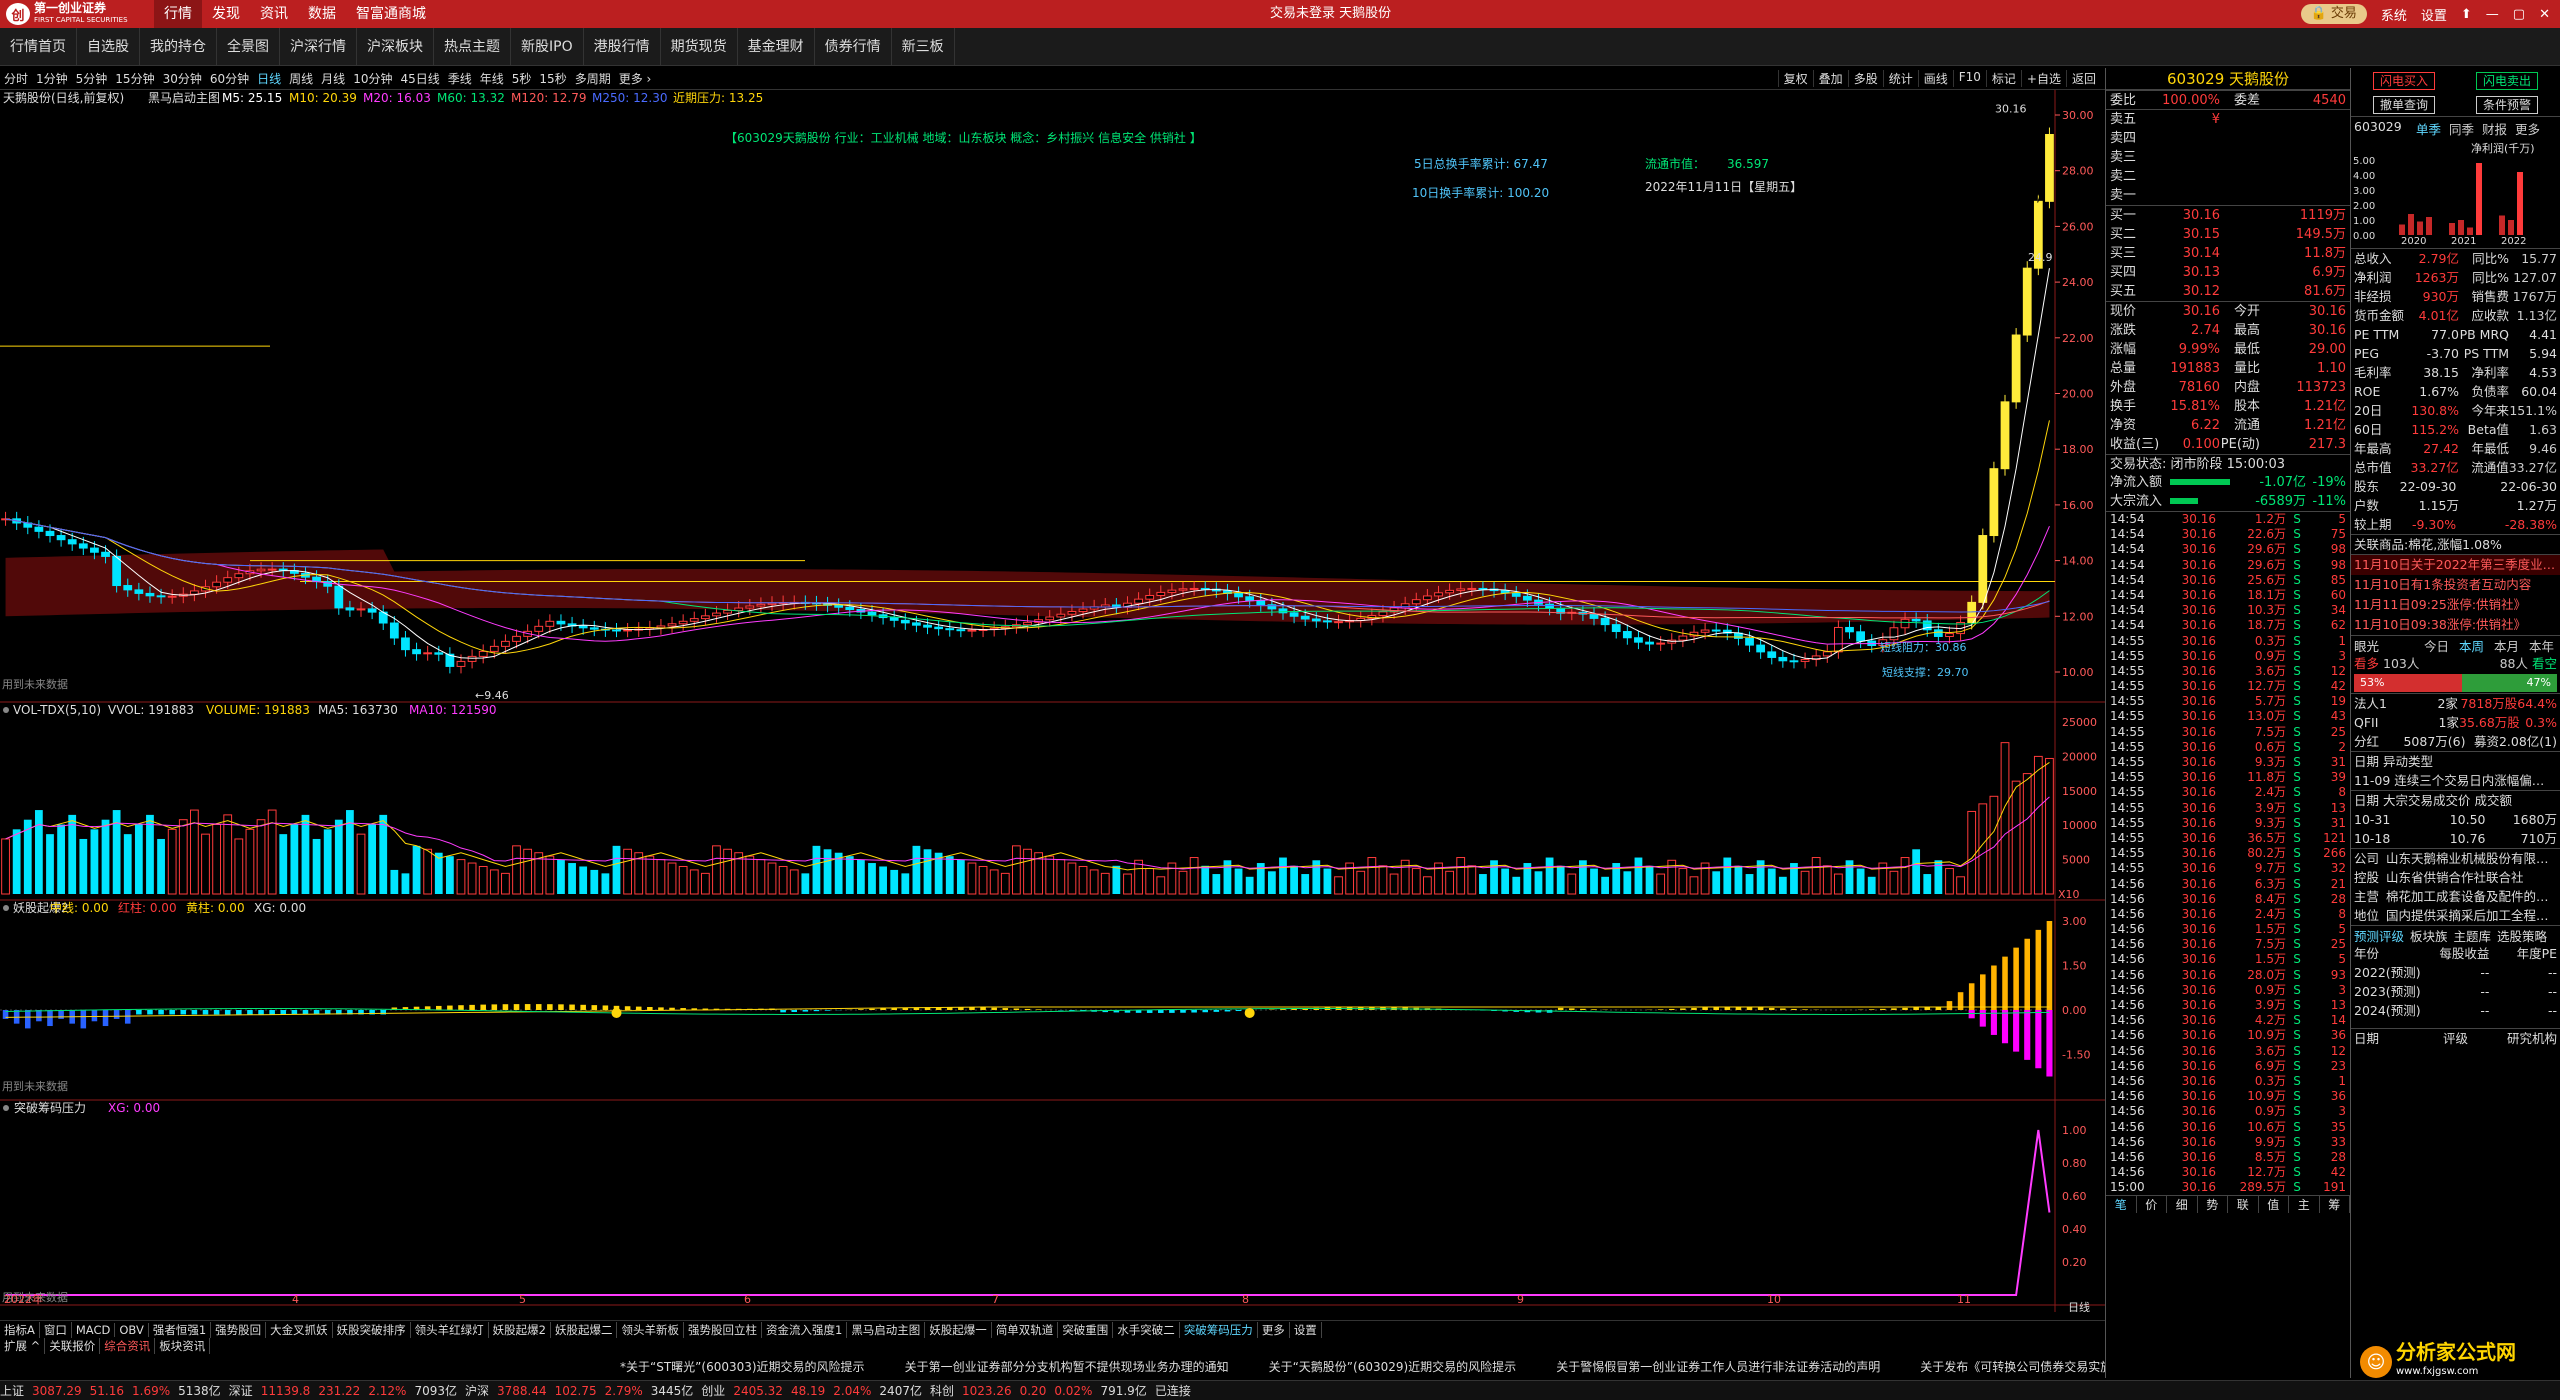 This screenshot has width=2560, height=1400. I want to click on indicator-tab-16: 简单双轨道, so click(1025, 1329).